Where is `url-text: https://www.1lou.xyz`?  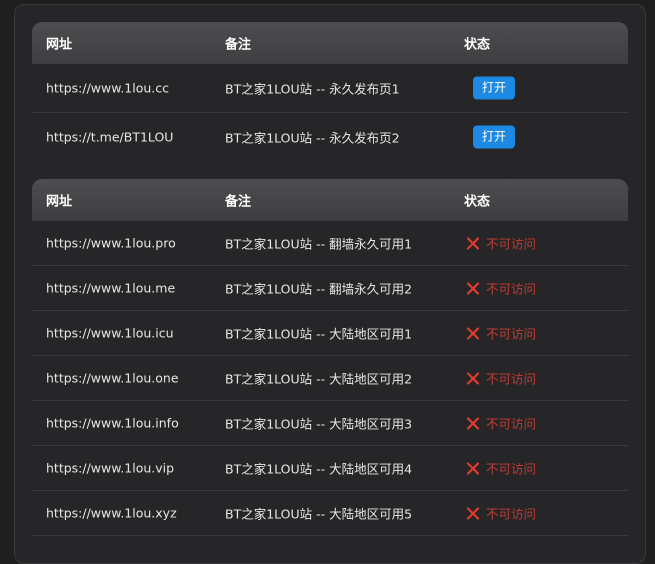
url-text: https://www.1lou.xyz is located at coordinates (111, 513).